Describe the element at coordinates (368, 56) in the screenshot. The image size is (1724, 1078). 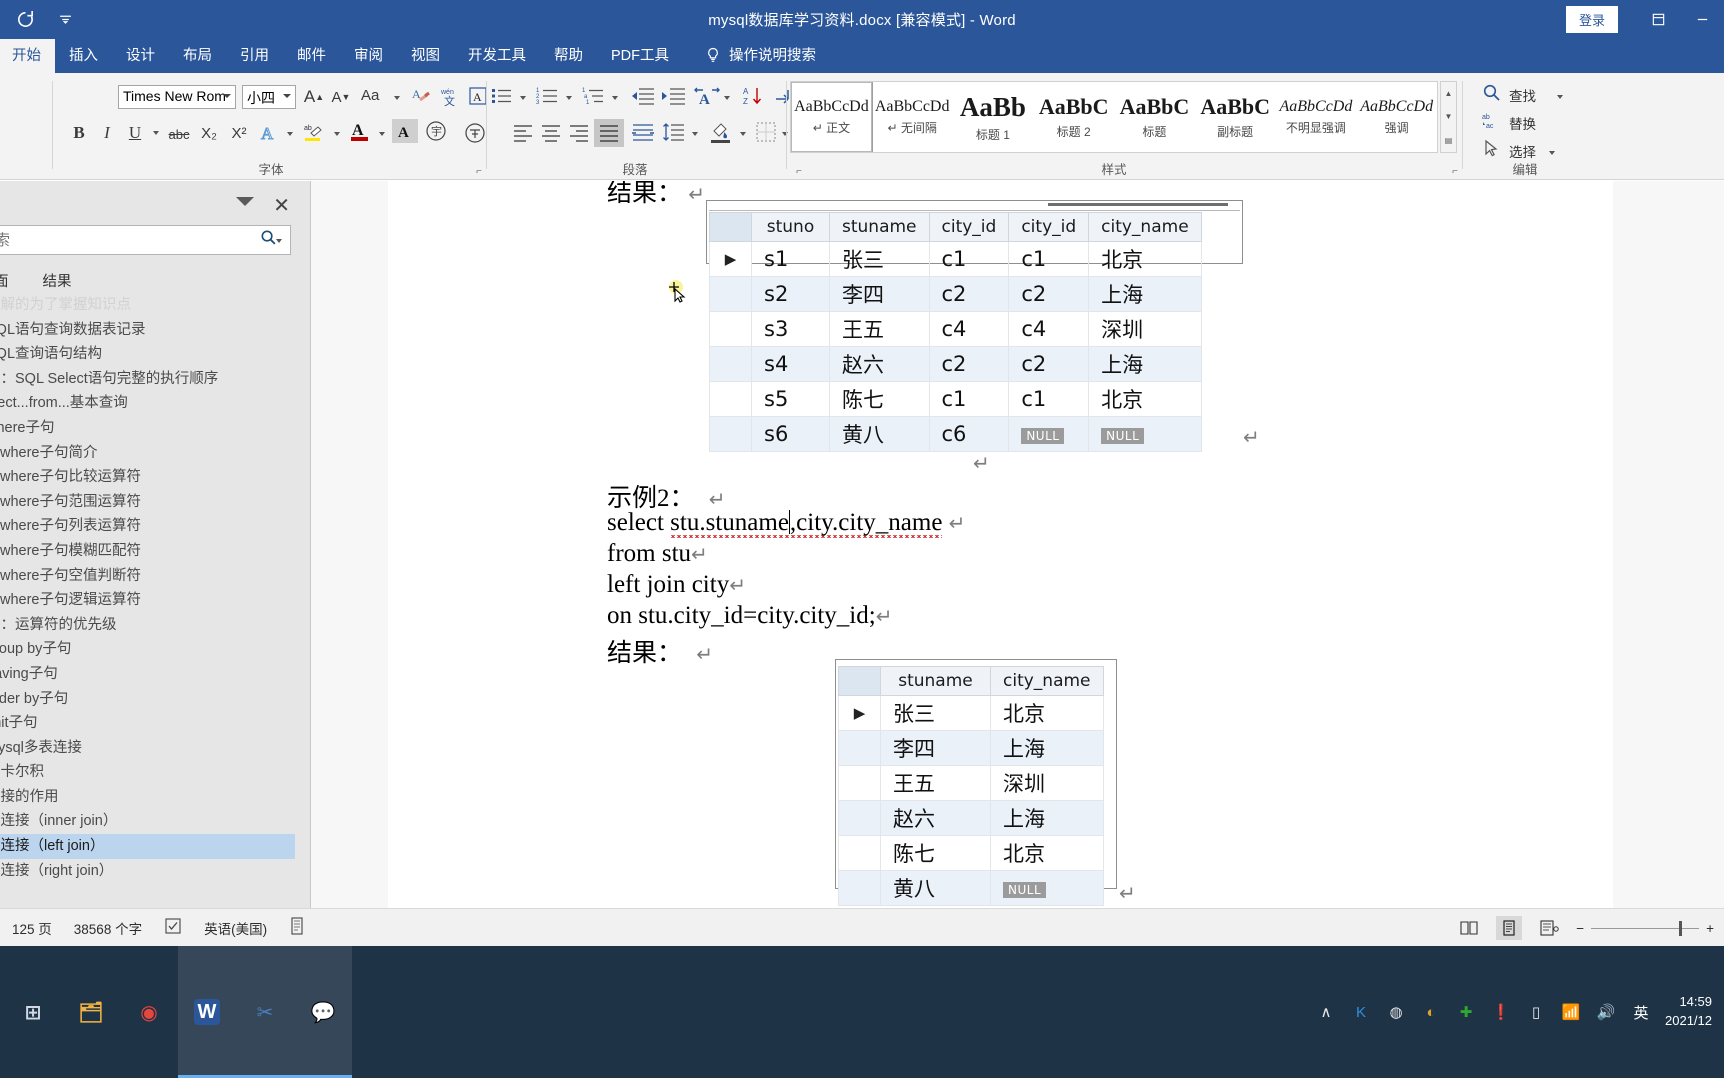
I see `tab-shenyue: 审阅` at that location.